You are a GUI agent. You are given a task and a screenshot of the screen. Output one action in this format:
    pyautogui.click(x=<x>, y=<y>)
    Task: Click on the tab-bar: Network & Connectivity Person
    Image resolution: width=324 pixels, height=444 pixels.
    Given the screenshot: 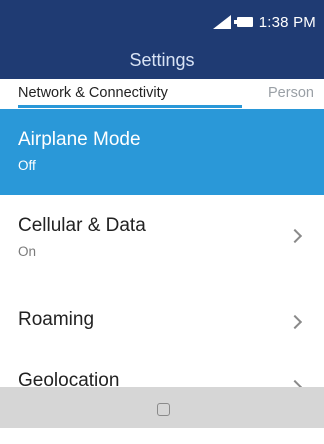 What is the action you would take?
    pyautogui.click(x=162, y=94)
    